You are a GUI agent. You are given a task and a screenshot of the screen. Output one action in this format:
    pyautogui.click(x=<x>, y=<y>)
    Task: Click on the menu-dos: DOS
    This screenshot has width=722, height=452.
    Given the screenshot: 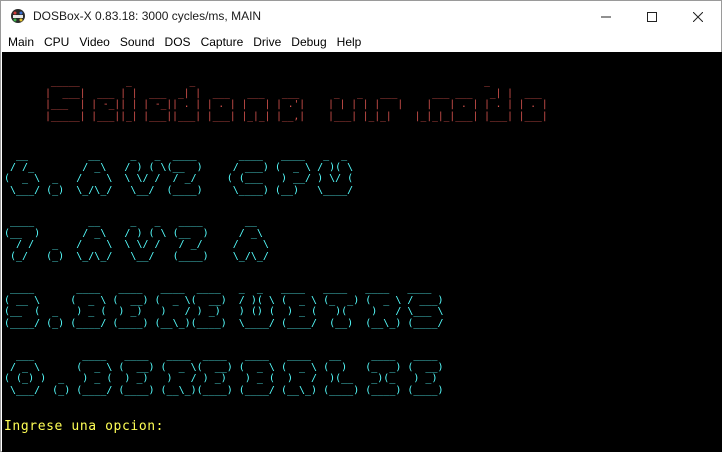 What is the action you would take?
    pyautogui.click(x=178, y=42)
    